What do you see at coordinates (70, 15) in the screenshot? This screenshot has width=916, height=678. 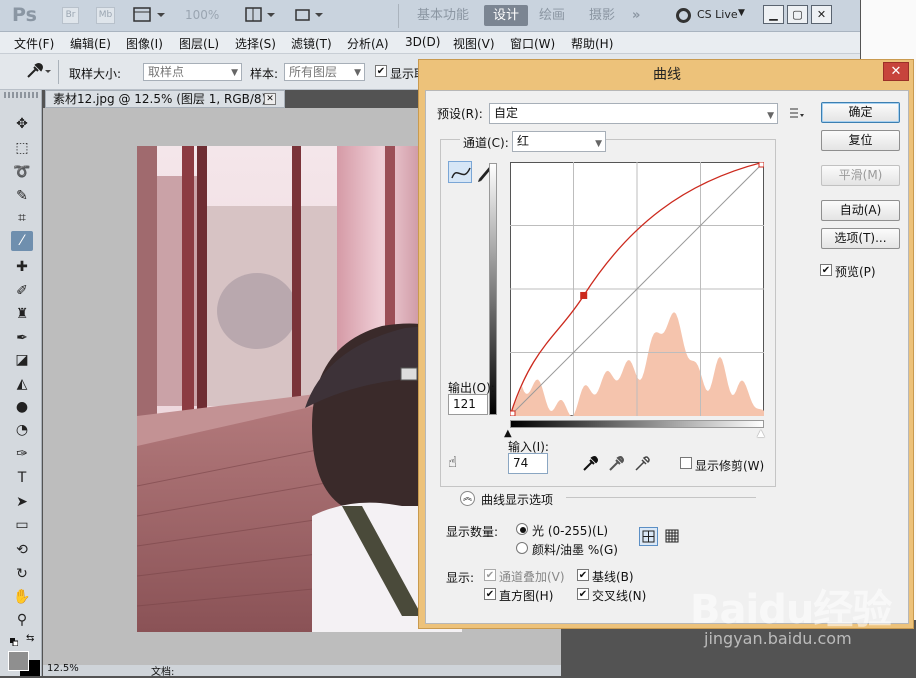 I see `bridge-icon: Br` at bounding box center [70, 15].